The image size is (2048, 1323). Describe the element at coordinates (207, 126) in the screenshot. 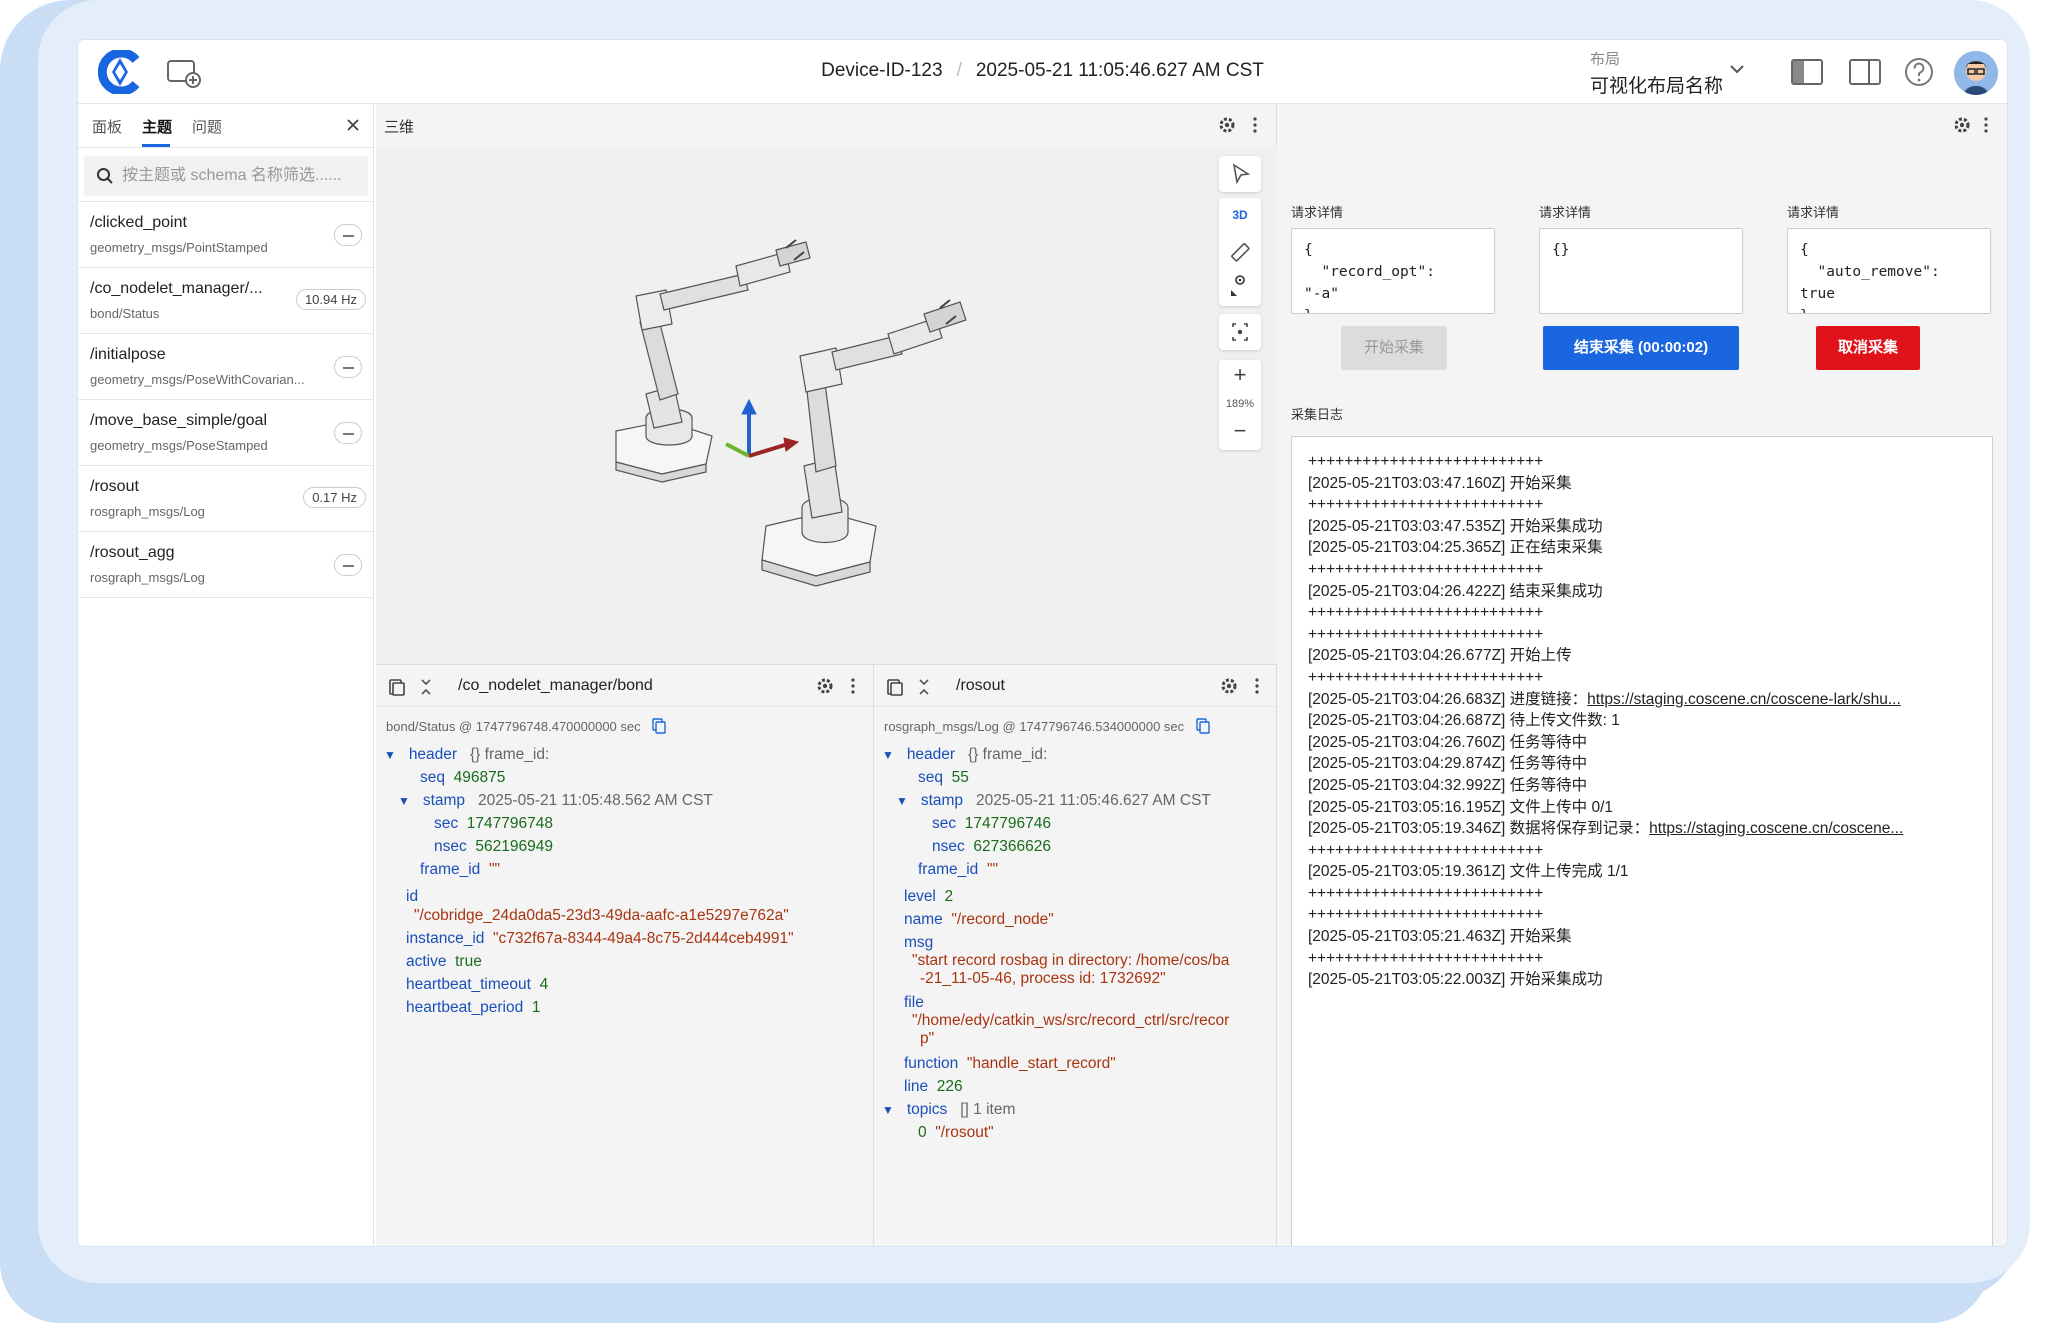

I see `tab-problems: 问题` at that location.